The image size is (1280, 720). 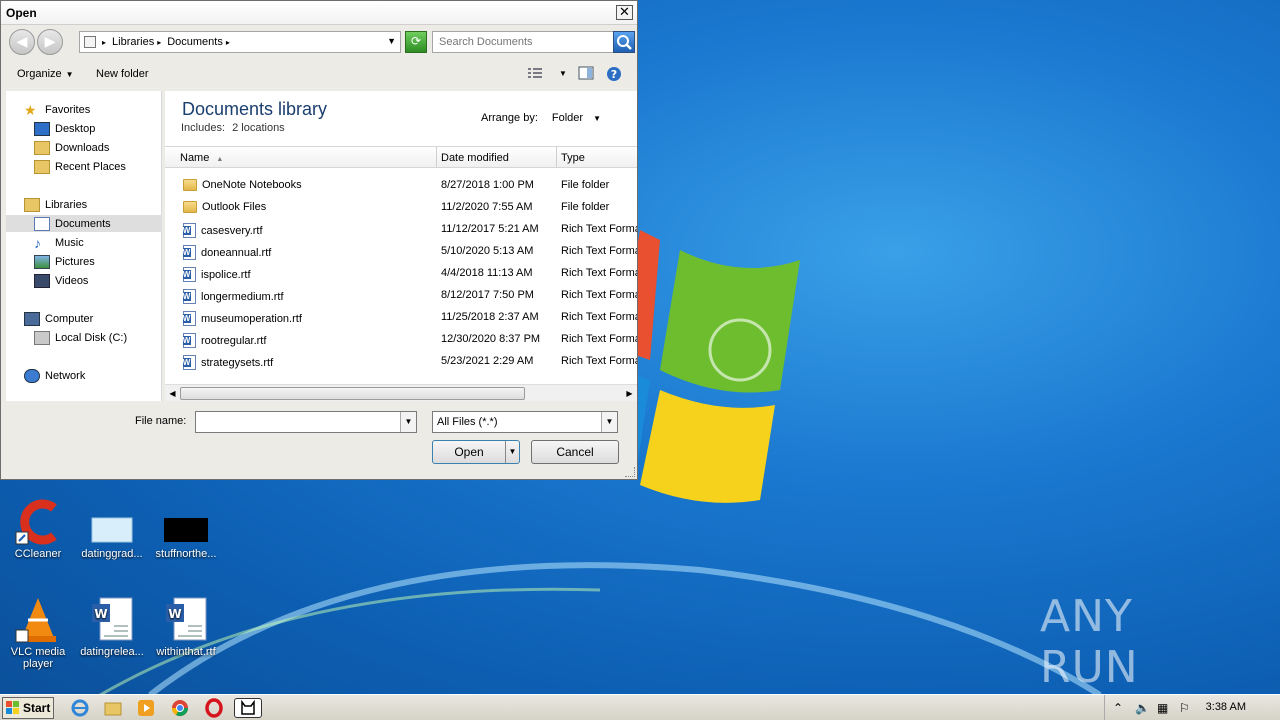 I want to click on back-button: ◀, so click(x=22, y=42).